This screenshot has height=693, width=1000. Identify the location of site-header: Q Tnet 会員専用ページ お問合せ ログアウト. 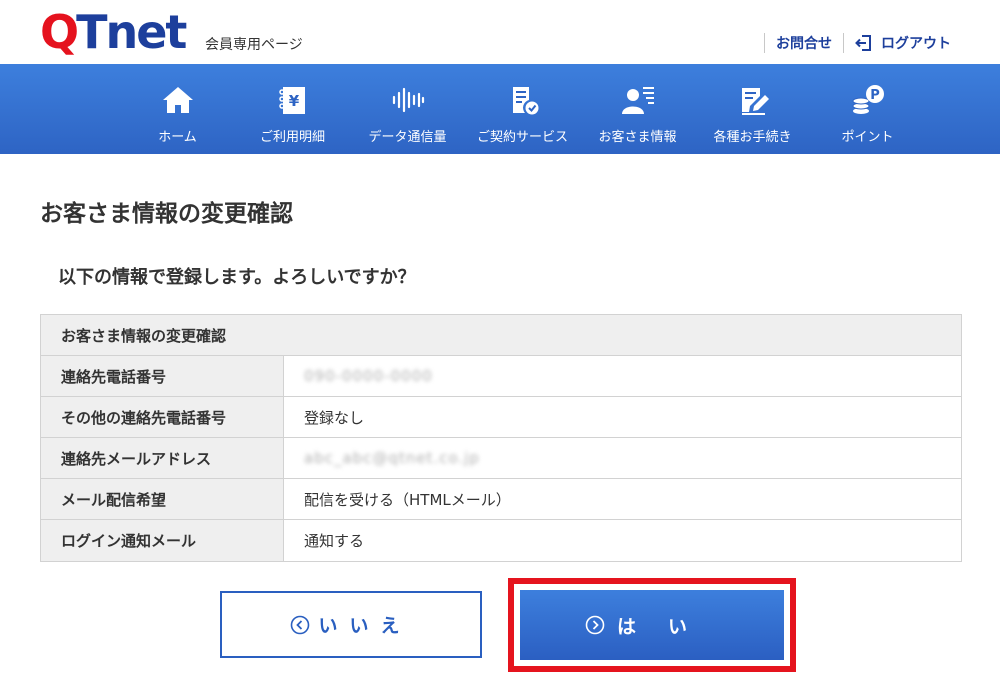
(500, 32).